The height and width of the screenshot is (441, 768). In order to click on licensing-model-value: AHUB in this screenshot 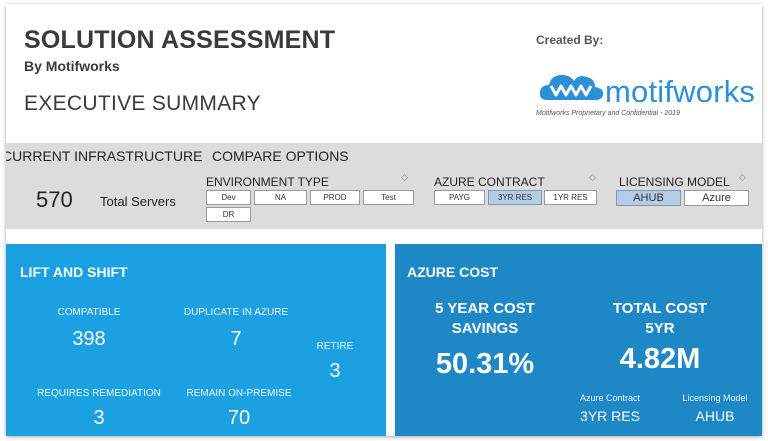, I will do `click(715, 416)`.